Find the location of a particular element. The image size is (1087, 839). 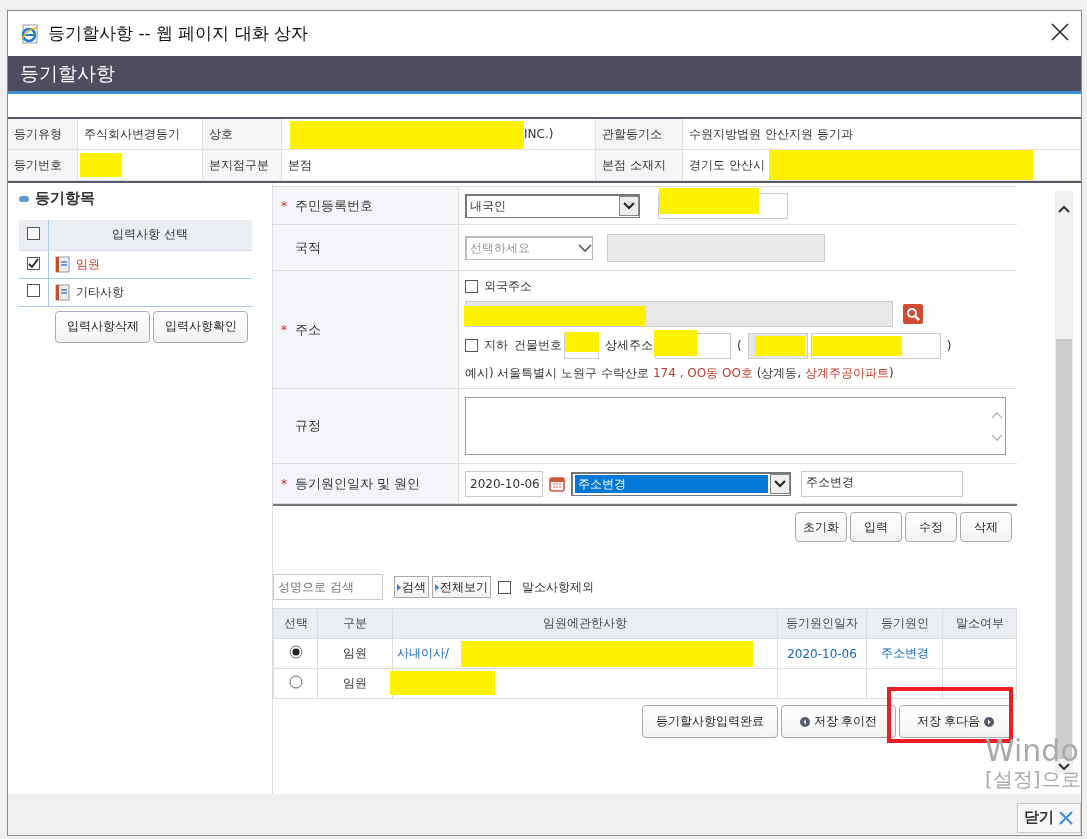

bullet-icon is located at coordinates (24, 198).